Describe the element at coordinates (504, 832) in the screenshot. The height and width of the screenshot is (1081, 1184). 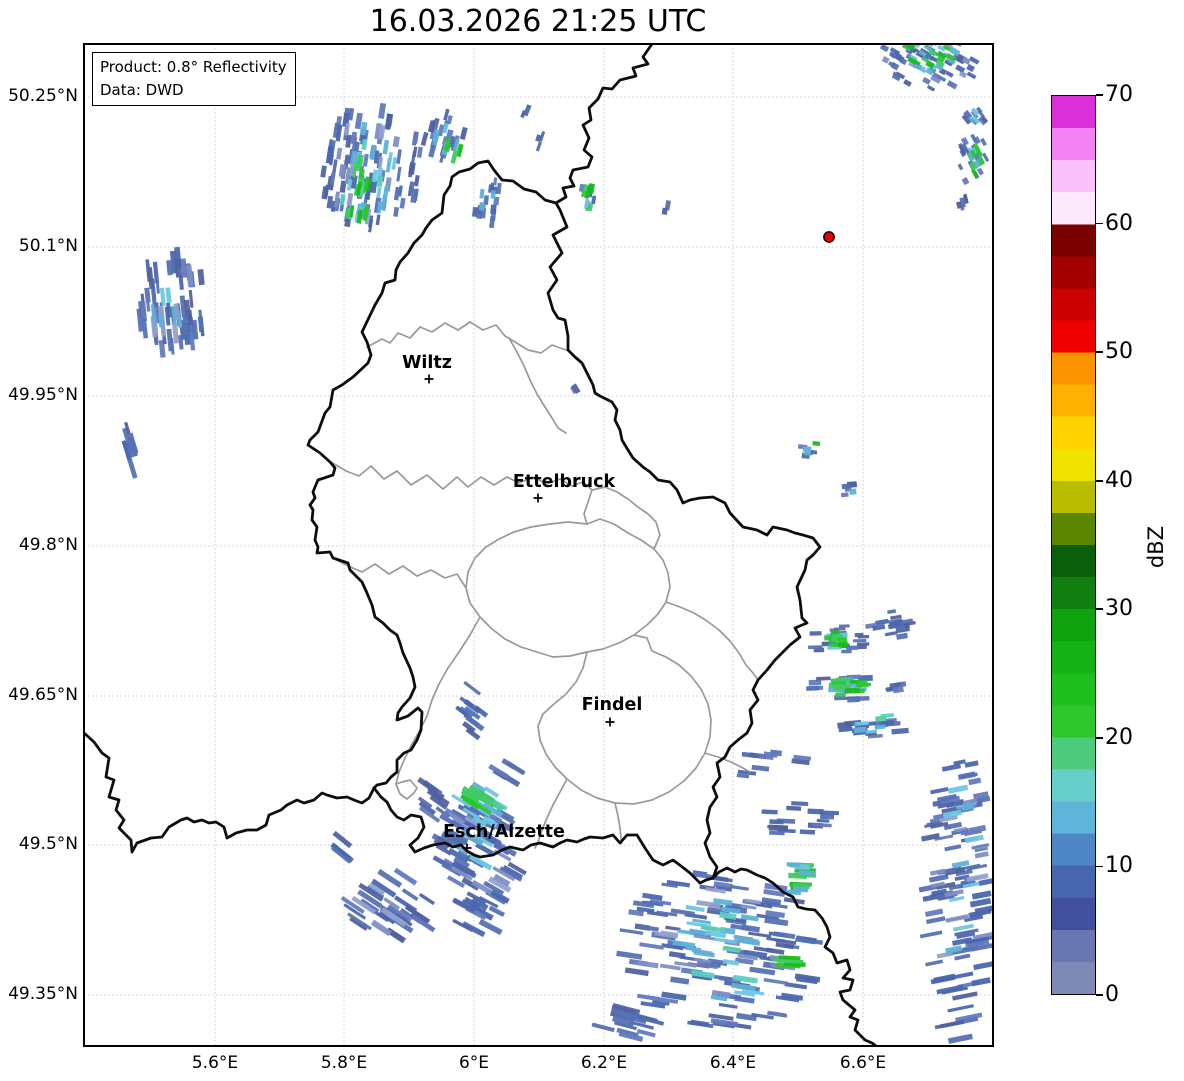
I see `city-label: Esch/Alzette` at that location.